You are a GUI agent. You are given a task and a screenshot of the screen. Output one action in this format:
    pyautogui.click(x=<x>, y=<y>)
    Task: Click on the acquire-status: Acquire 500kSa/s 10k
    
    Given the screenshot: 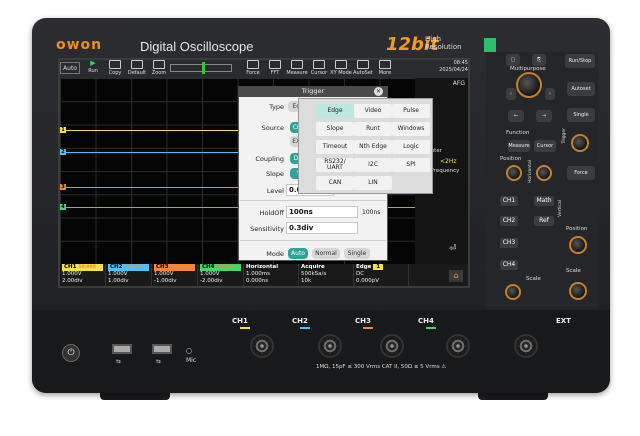 What is the action you would take?
    pyautogui.click(x=326, y=275)
    